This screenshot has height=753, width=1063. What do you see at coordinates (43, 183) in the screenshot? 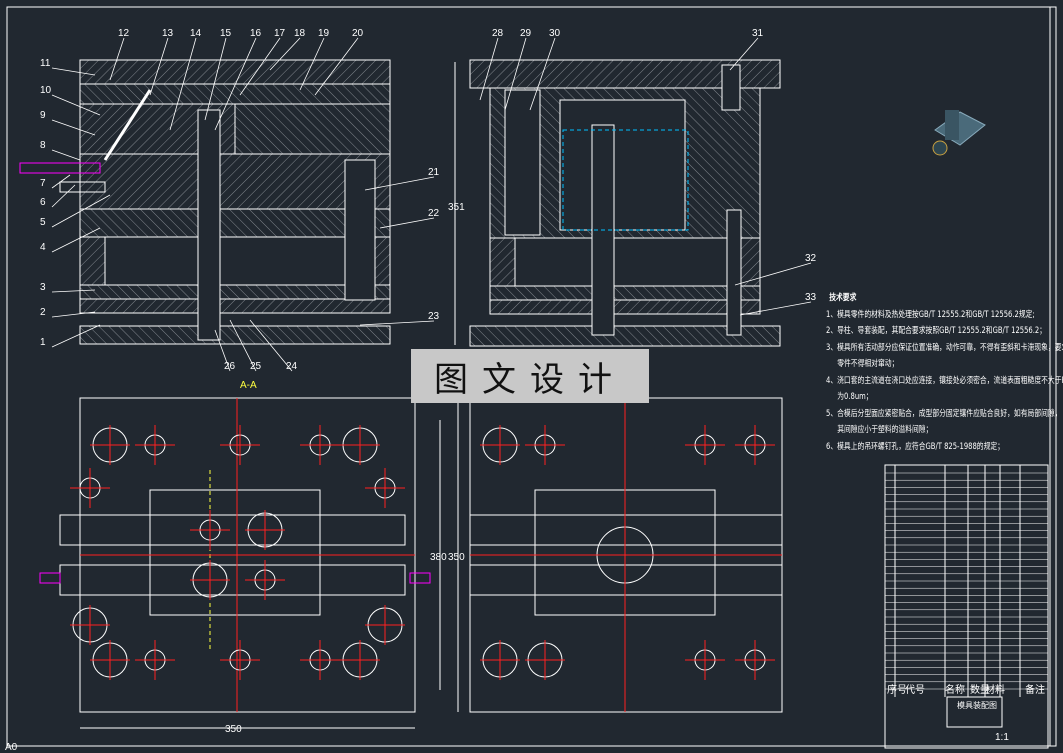
I see `part-label: 7` at bounding box center [43, 183].